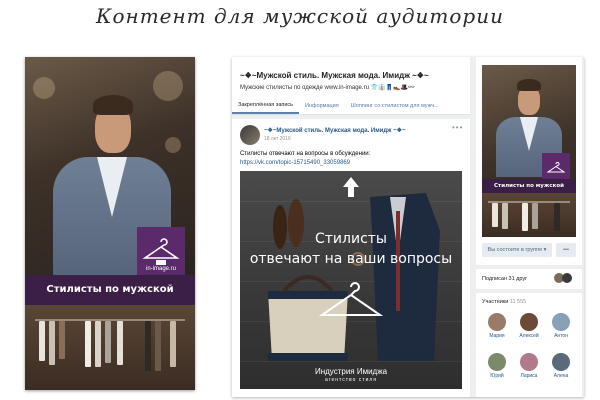  What do you see at coordinates (351, 239) in the screenshot?
I see `post-image-title-1: Стилисты` at bounding box center [351, 239].